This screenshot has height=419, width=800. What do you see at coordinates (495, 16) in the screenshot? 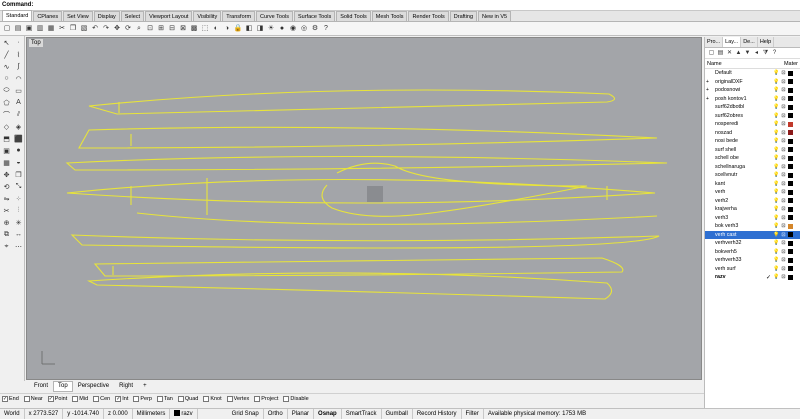
I see `toolbar-tab-new-in-v5: New in V5` at bounding box center [495, 16].